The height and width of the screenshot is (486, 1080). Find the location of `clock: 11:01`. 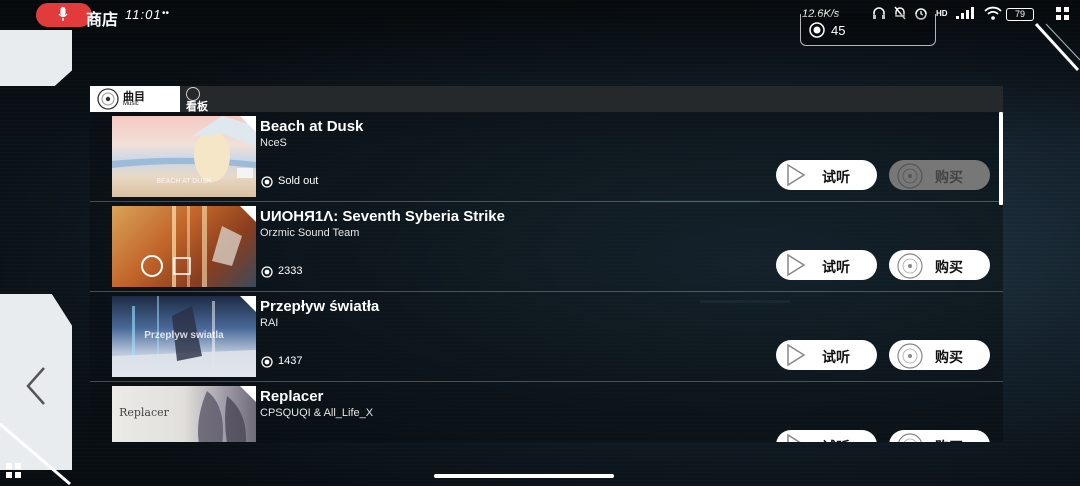

clock: 11:01 is located at coordinates (143, 14).